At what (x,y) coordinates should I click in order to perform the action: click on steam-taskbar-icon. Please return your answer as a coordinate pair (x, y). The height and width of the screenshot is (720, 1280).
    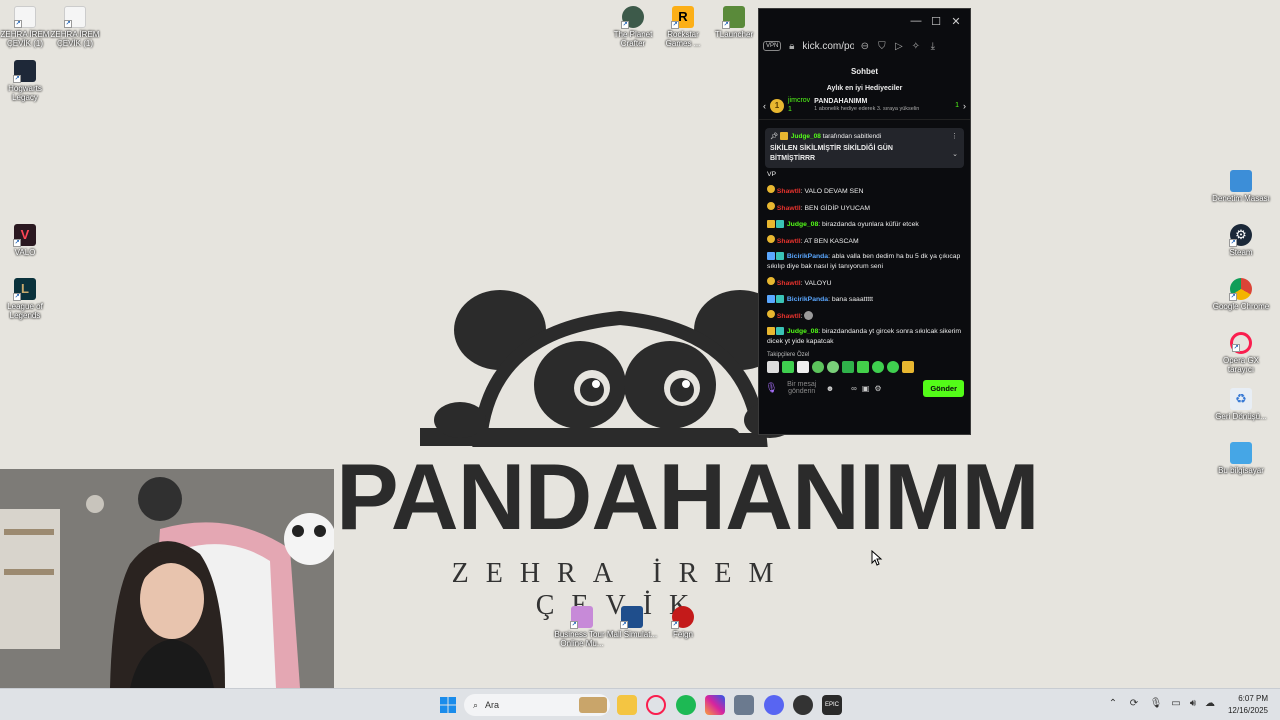
    Looking at the image, I should click on (803, 705).